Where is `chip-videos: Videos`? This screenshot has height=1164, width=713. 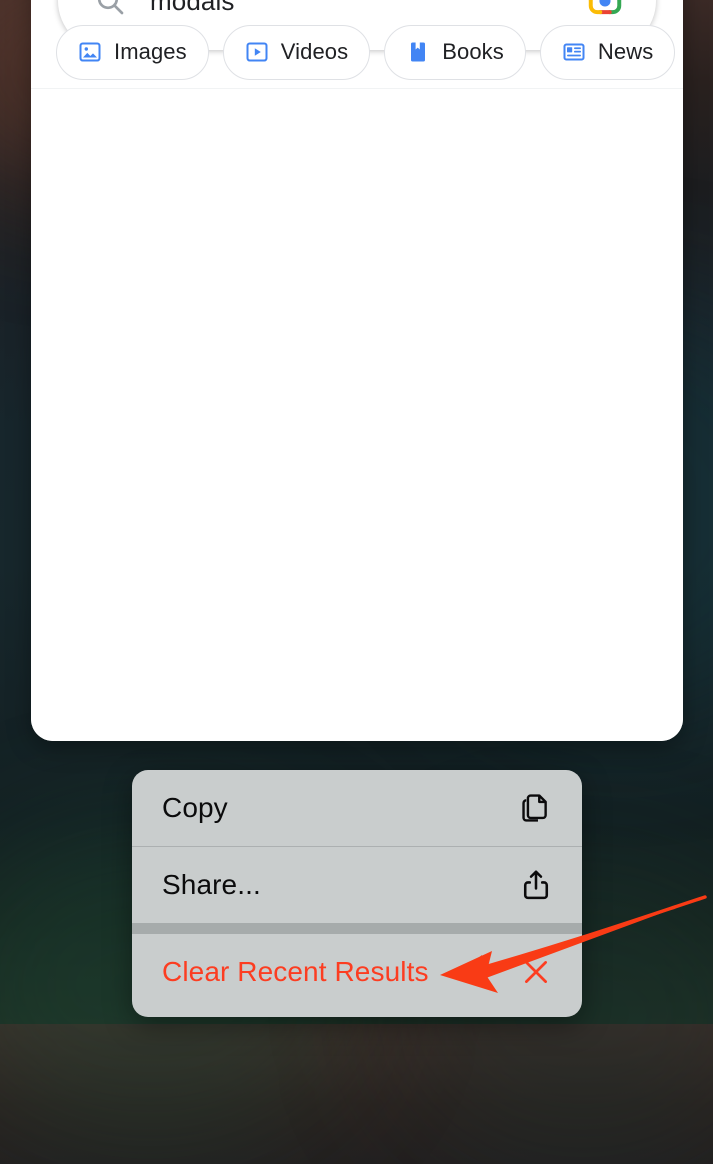
chip-videos: Videos is located at coordinates (296, 52).